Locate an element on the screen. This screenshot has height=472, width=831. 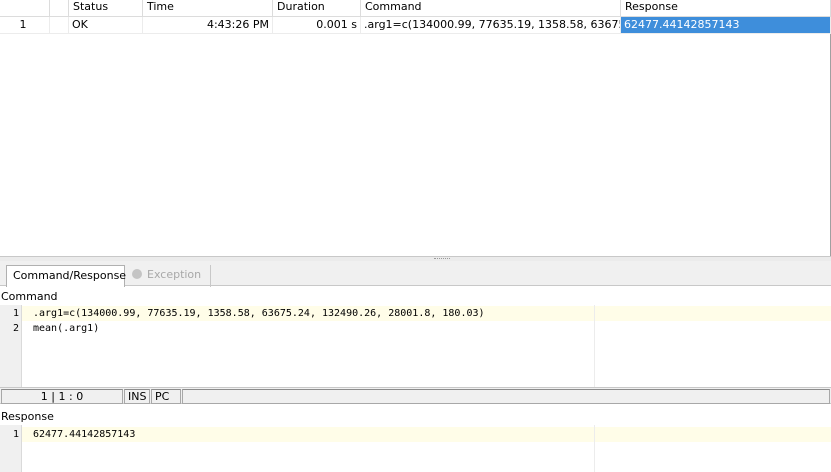
column-header-time: Time is located at coordinates (208, 8).